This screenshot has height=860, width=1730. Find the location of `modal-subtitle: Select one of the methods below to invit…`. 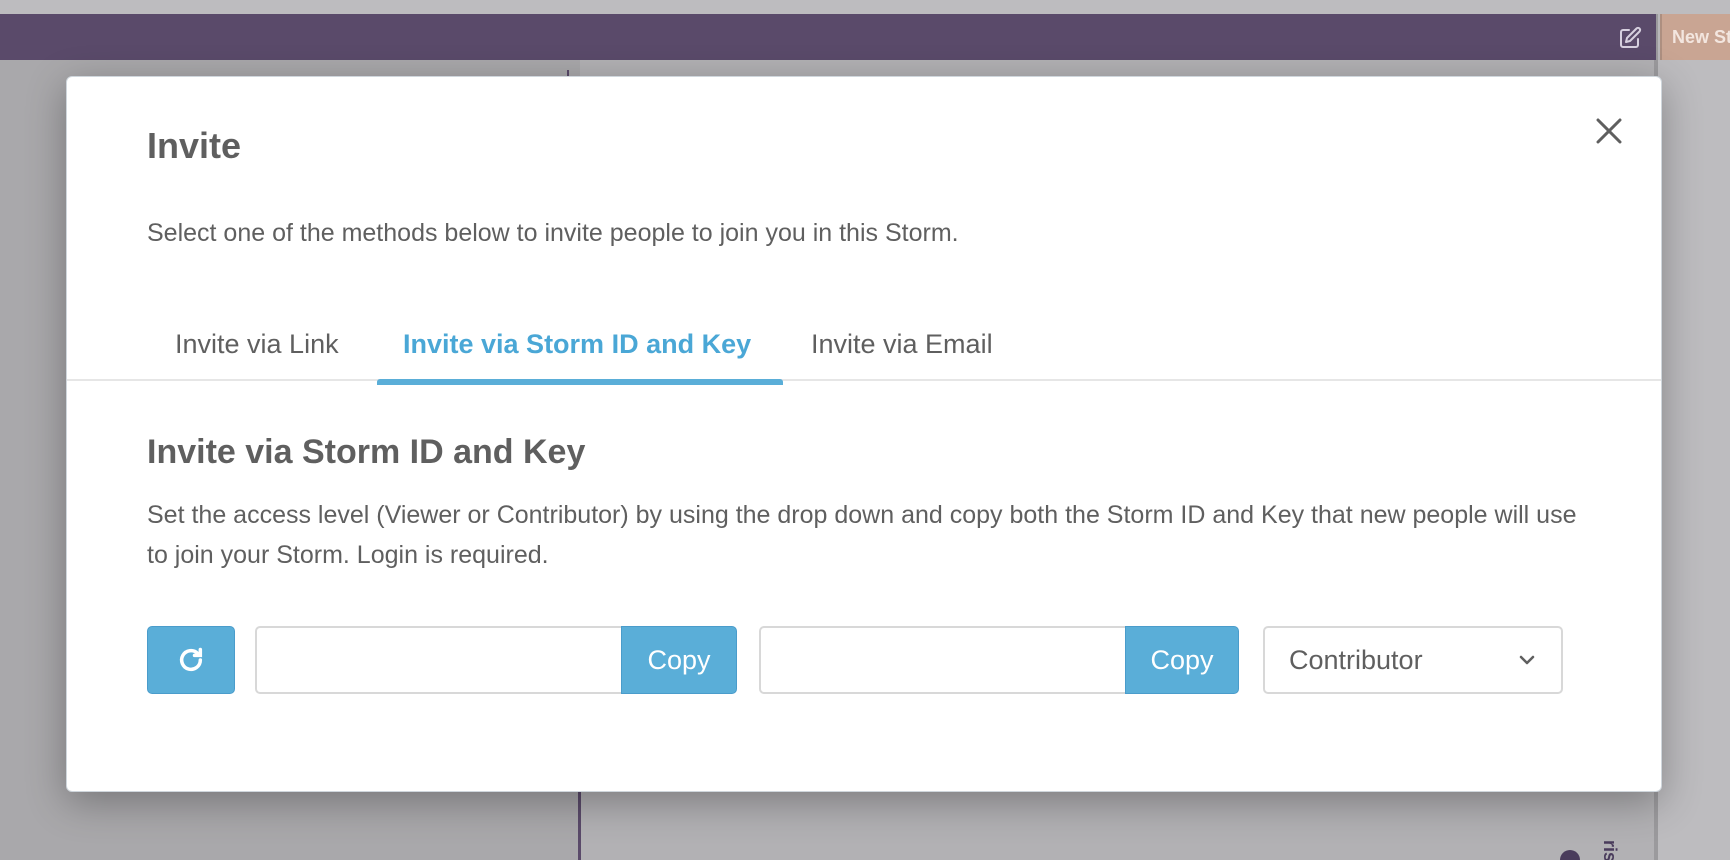

modal-subtitle: Select one of the methods below to invit… is located at coordinates (553, 233).